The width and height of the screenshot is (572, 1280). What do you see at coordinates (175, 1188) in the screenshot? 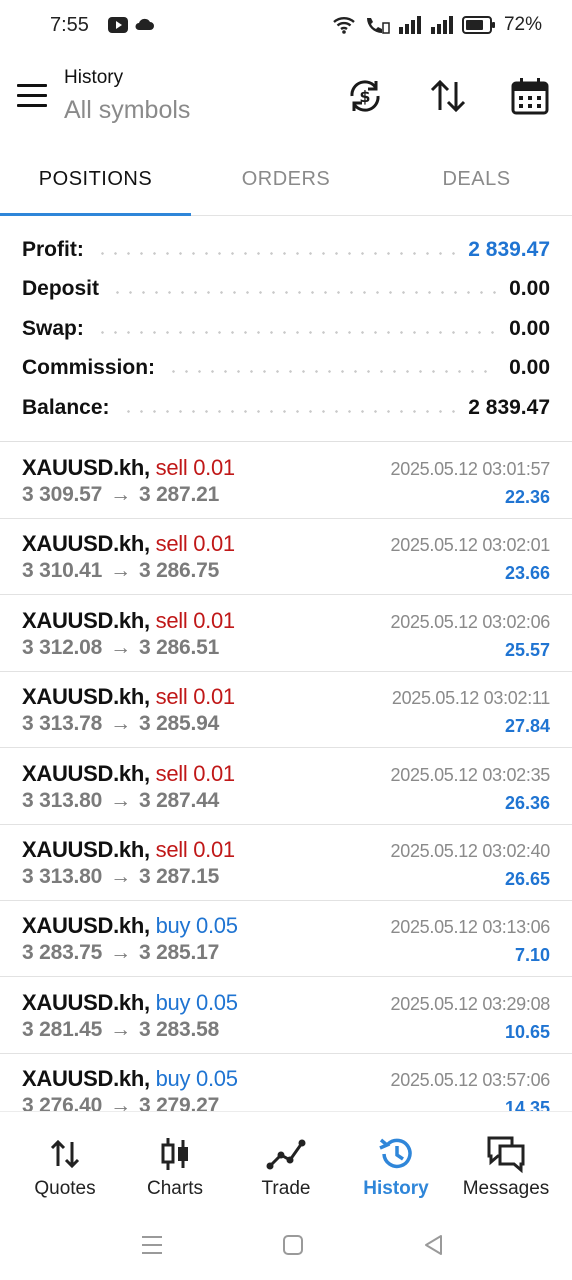
I see `nav-label: Charts` at bounding box center [175, 1188].